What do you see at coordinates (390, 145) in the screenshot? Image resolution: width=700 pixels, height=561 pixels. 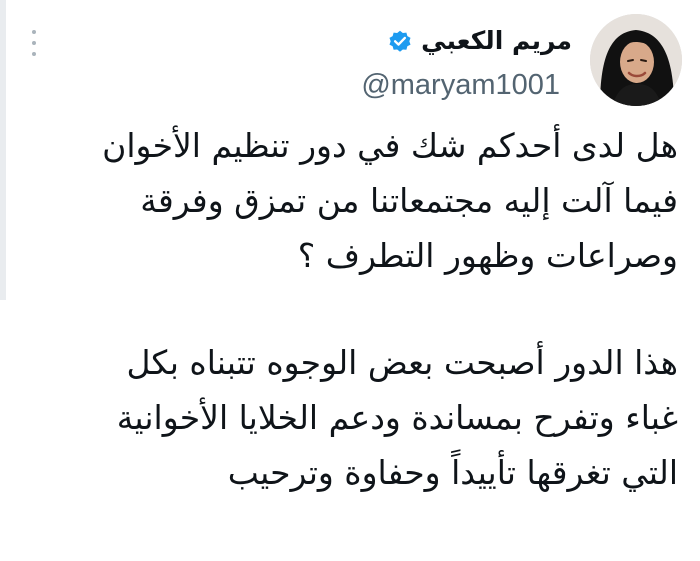 I see `tweet-line: هل لدى أحدكم شك في دور تنظيم الأخوان` at bounding box center [390, 145].